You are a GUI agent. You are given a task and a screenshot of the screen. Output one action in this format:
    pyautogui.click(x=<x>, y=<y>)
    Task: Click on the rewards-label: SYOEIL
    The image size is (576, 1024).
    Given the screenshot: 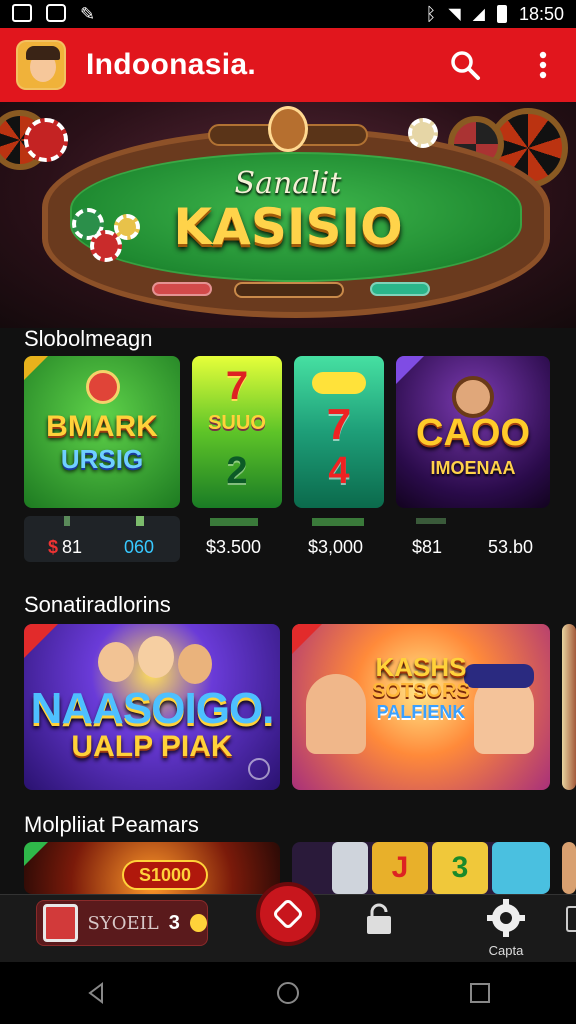 What is the action you would take?
    pyautogui.click(x=123, y=923)
    